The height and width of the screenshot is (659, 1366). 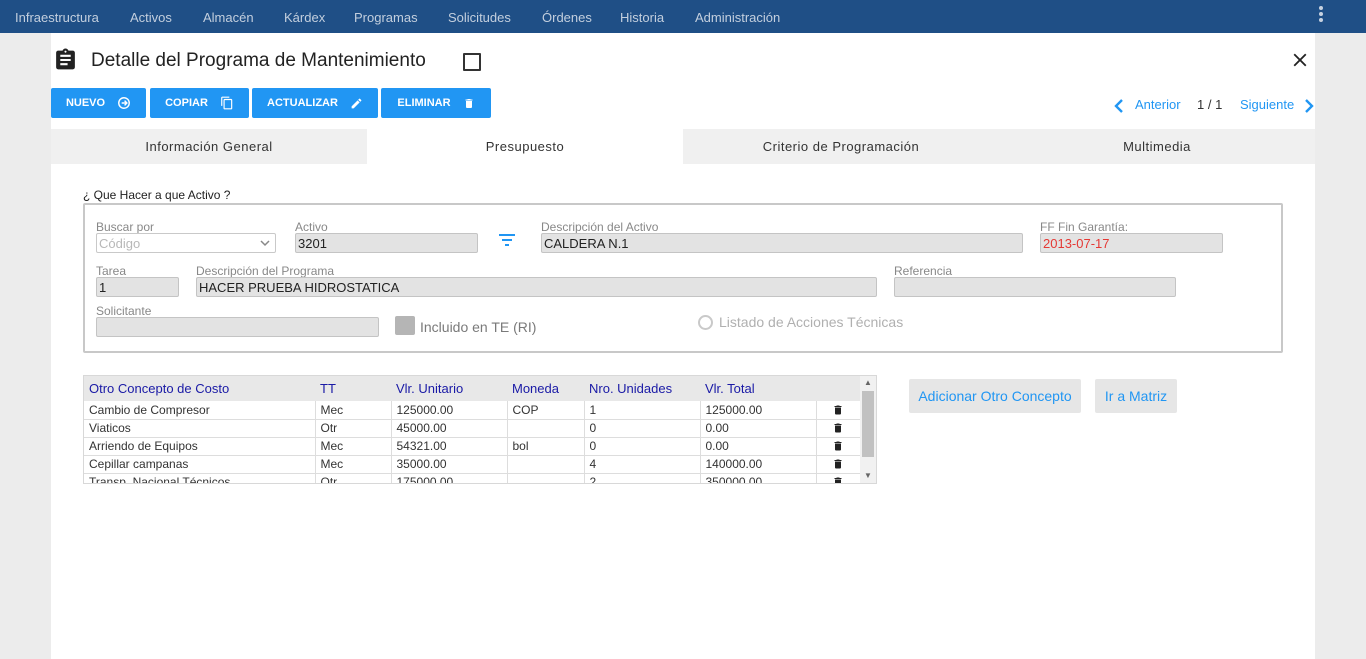 What do you see at coordinates (57, 17) in the screenshot?
I see `nav-infraestructura: Infraestructura` at bounding box center [57, 17].